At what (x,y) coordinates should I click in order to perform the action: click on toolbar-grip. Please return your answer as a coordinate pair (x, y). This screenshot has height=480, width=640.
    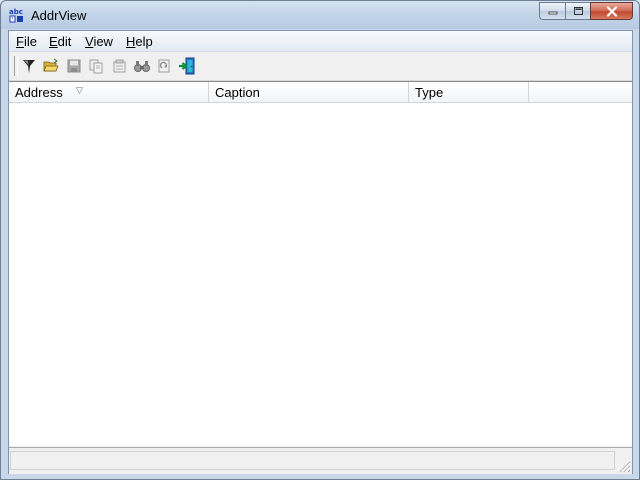
    Looking at the image, I should click on (16, 66).